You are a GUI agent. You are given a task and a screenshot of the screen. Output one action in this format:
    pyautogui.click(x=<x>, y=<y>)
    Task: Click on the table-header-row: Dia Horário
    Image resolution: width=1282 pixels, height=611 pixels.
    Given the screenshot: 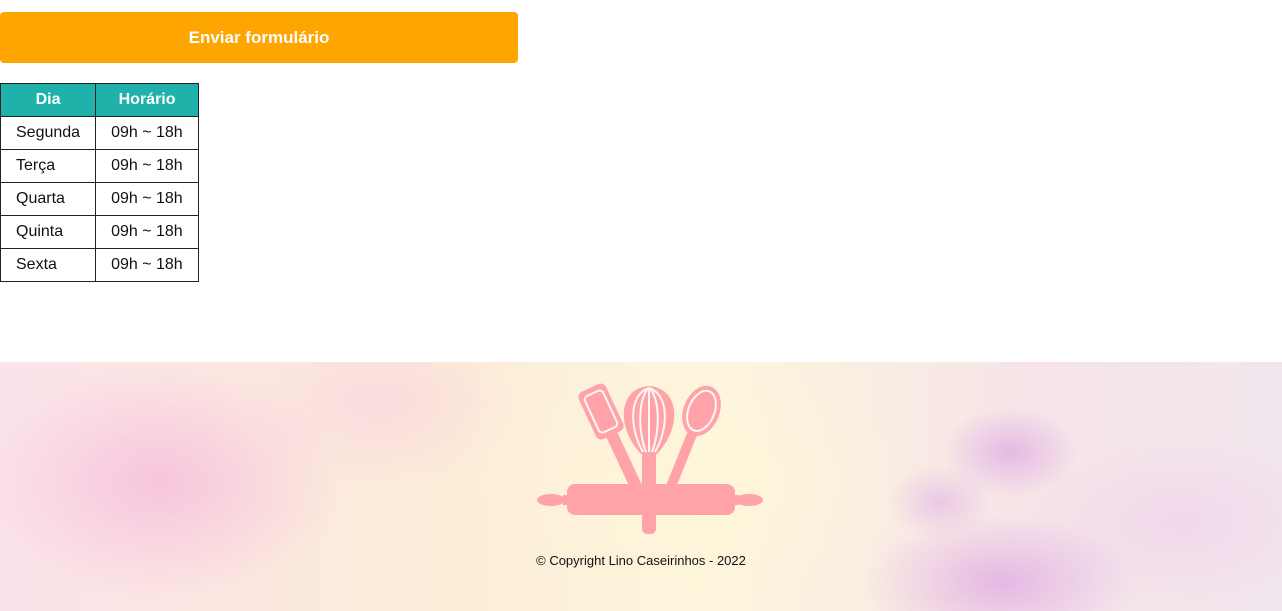 What is the action you would take?
    pyautogui.click(x=100, y=100)
    